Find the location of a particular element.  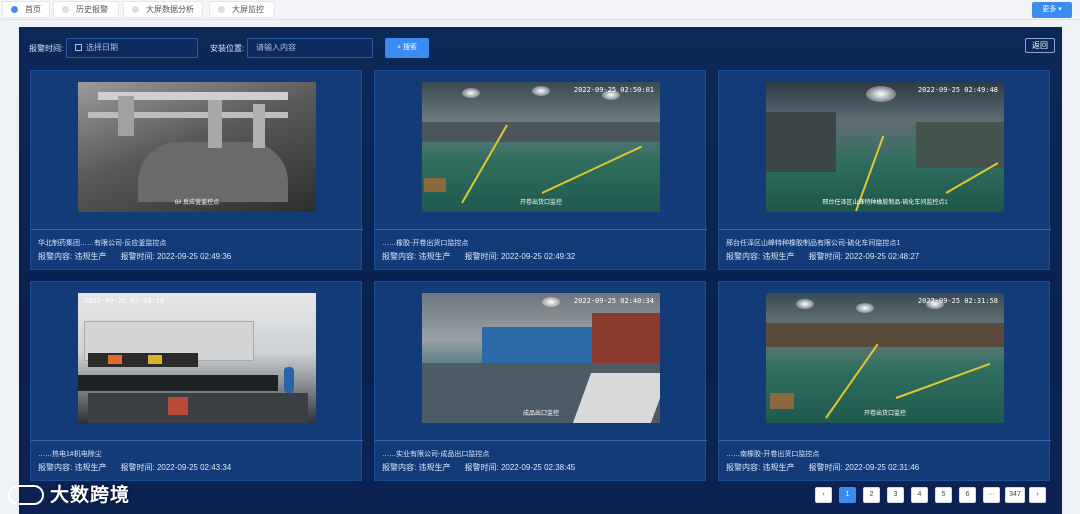

overlay-timestamp: 2022-09-25 02:50:01 is located at coordinates (613, 90).